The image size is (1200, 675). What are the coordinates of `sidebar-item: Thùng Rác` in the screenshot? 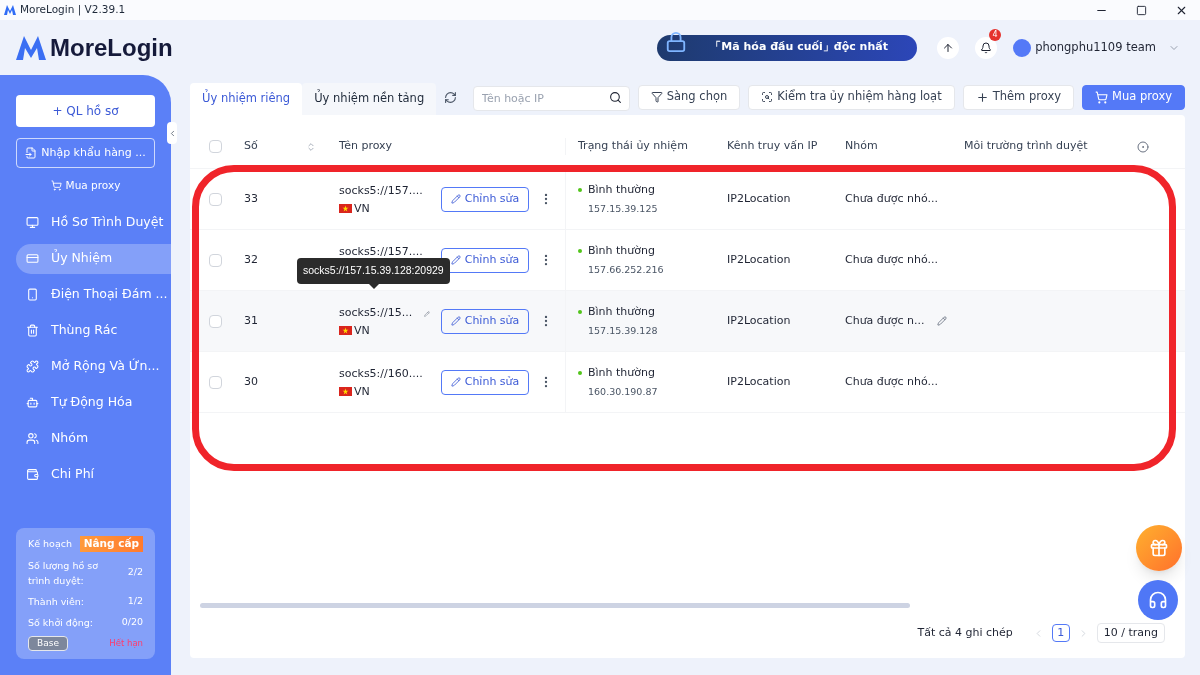 It's located at (93, 330).